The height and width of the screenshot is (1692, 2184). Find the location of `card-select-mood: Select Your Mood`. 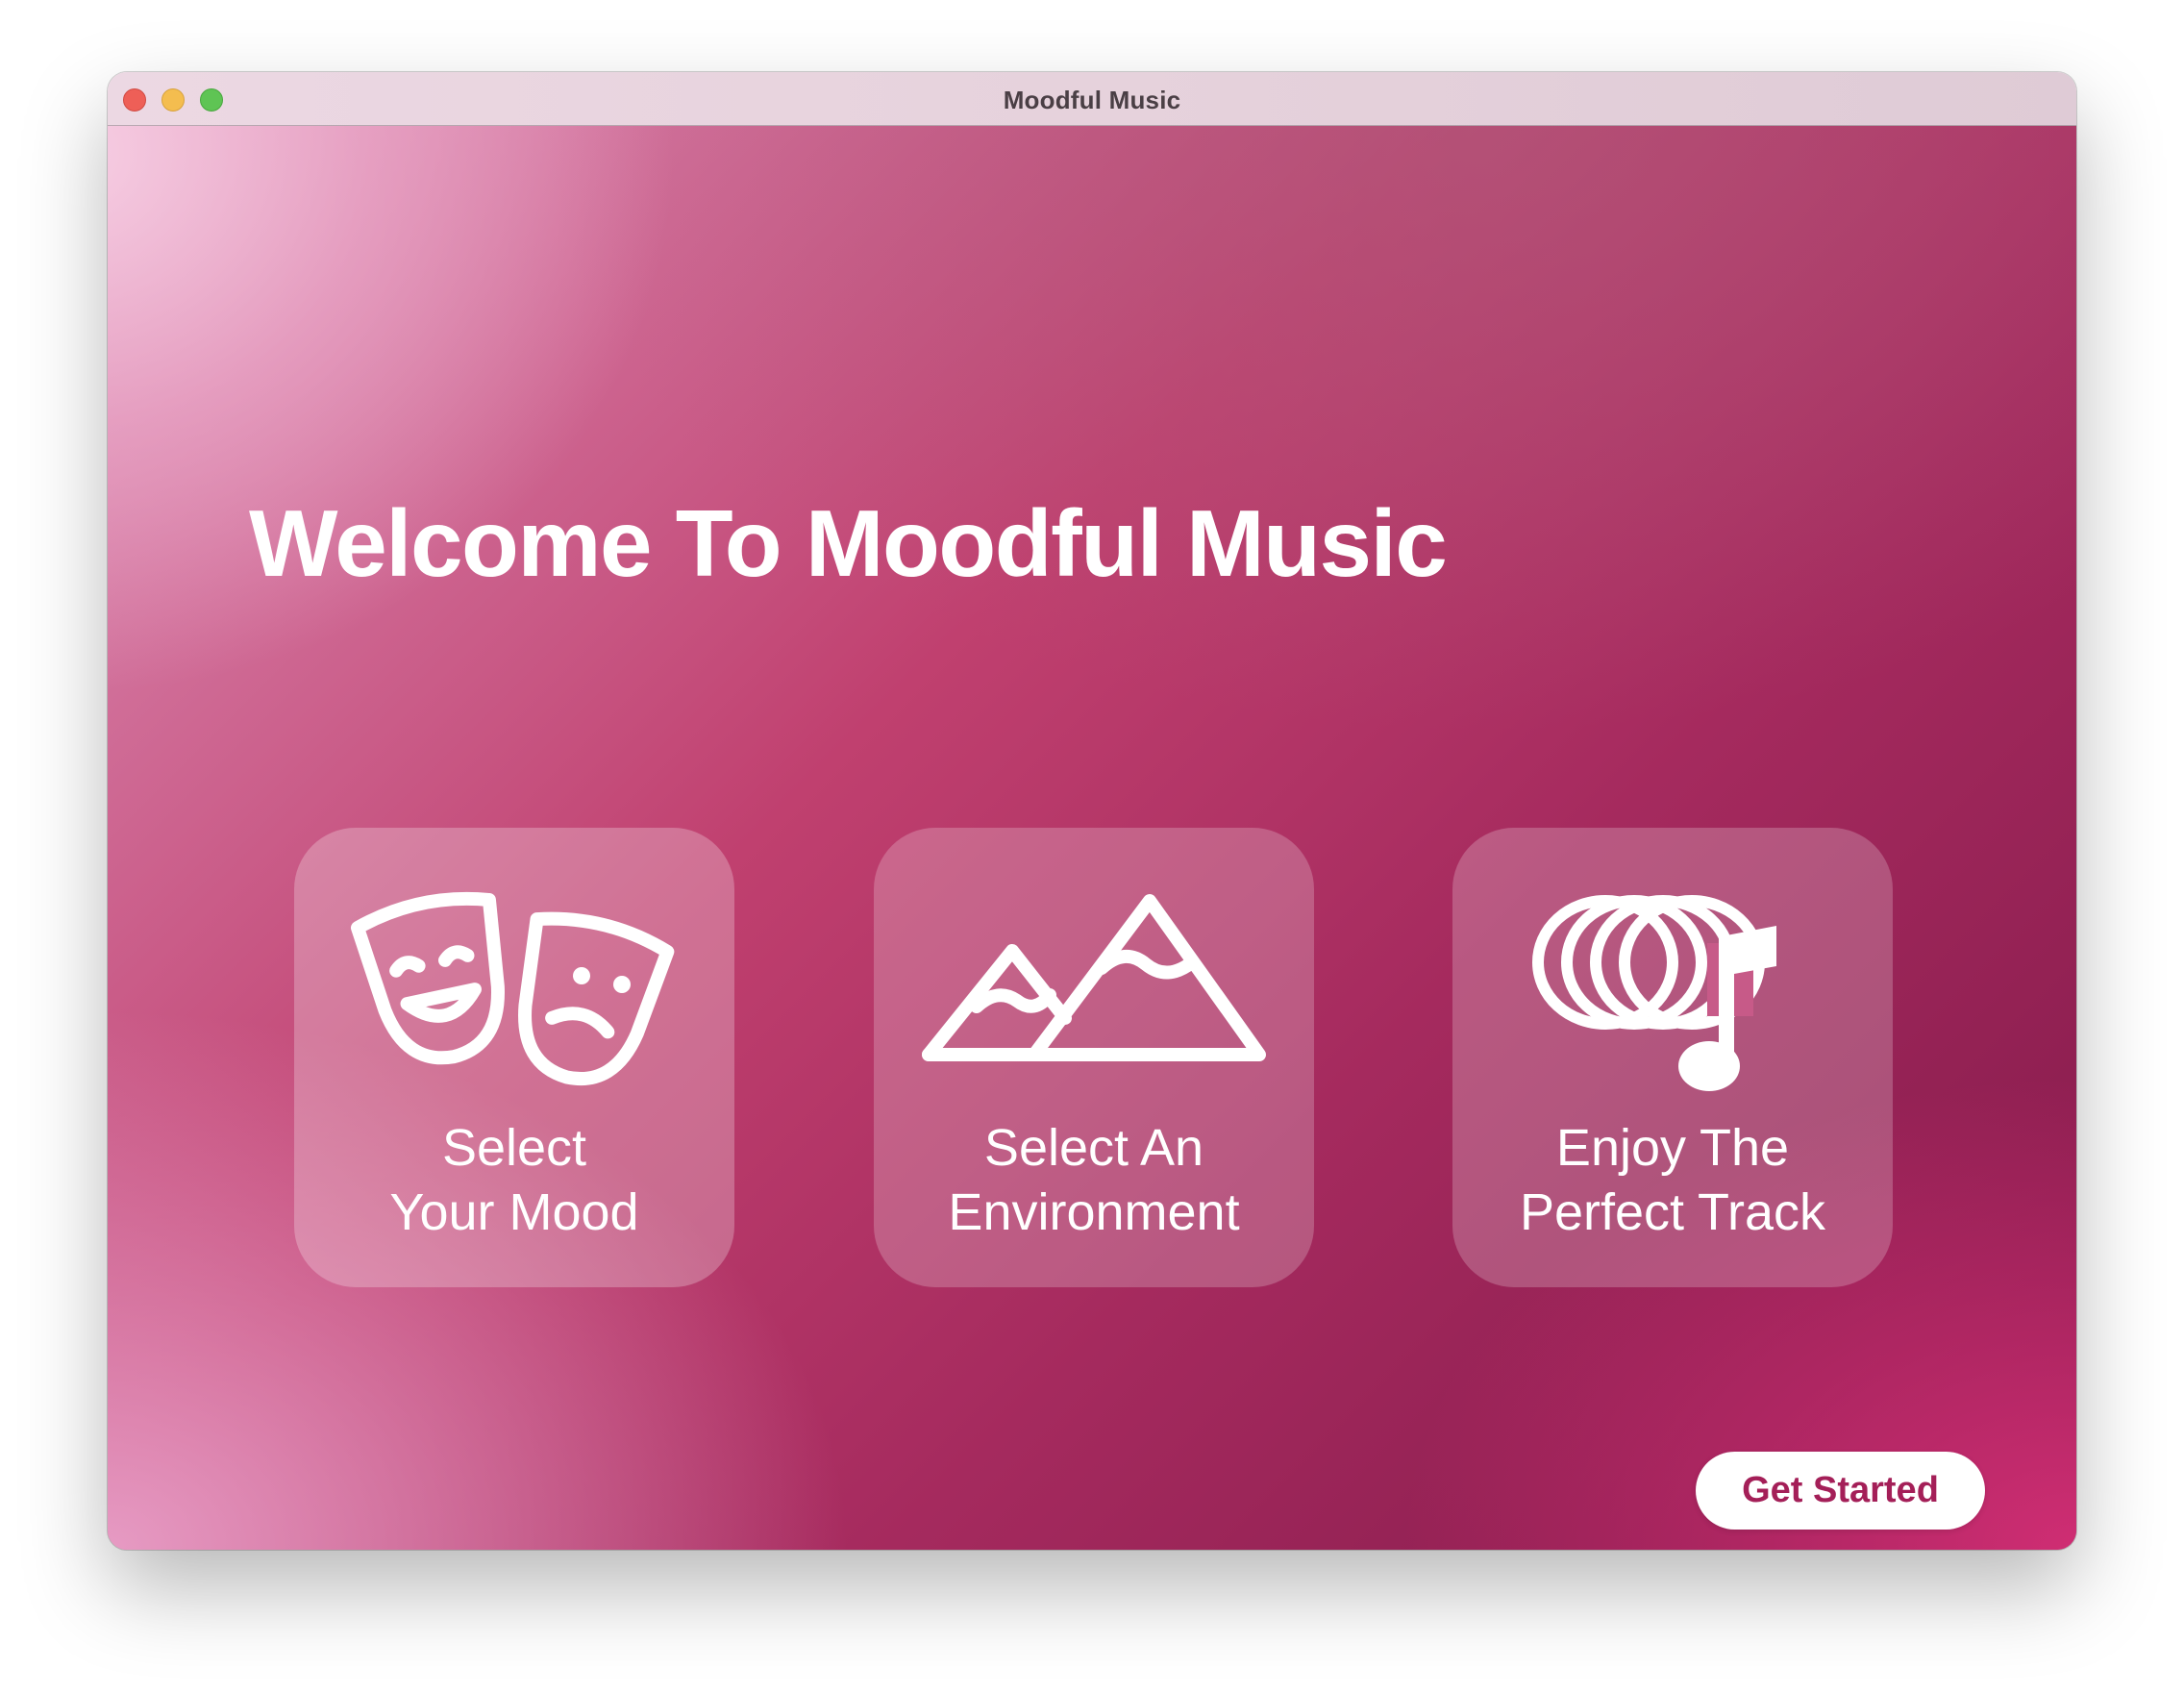

card-select-mood: Select Your Mood is located at coordinates (514, 1057).